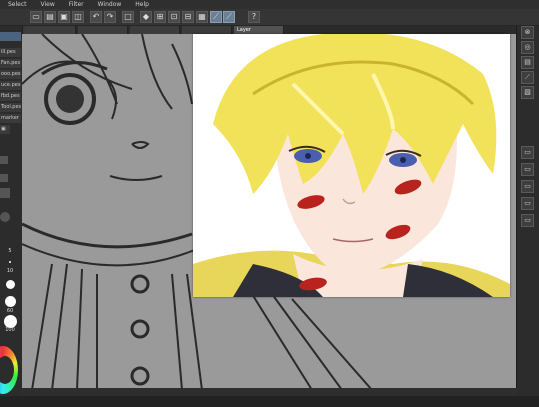  I want to click on menu-window: Window, so click(110, 4).